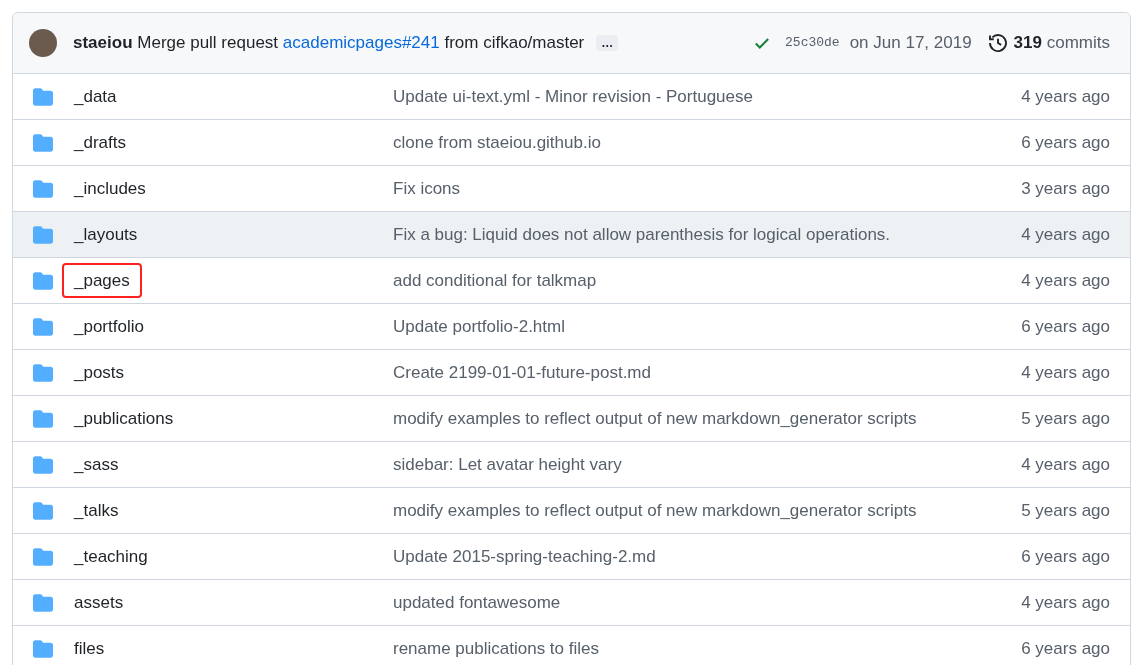 This screenshot has width=1143, height=665. Describe the element at coordinates (43, 43) in the screenshot. I see `avatar` at that location.